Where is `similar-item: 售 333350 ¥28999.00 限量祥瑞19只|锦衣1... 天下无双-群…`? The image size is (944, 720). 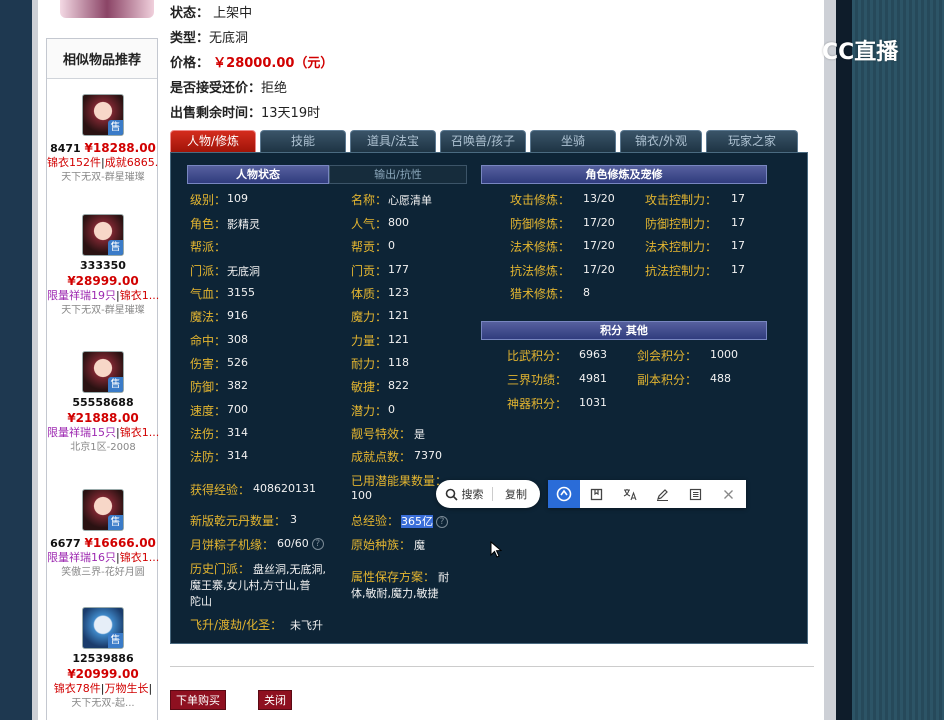 similar-item: 售 333350 ¥28999.00 限量祥瑞19只|锦衣1... 天下无双-群… is located at coordinates (103, 266).